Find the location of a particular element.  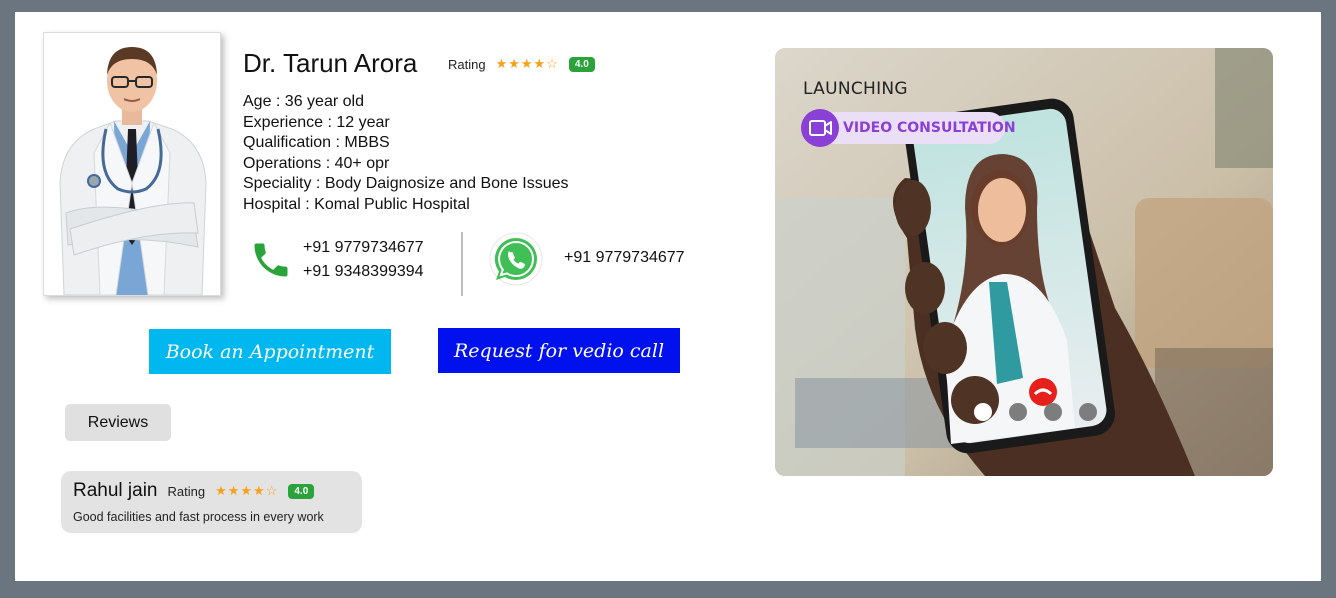

detail-operations: Operations : 40+ opr is located at coordinates (316, 163).